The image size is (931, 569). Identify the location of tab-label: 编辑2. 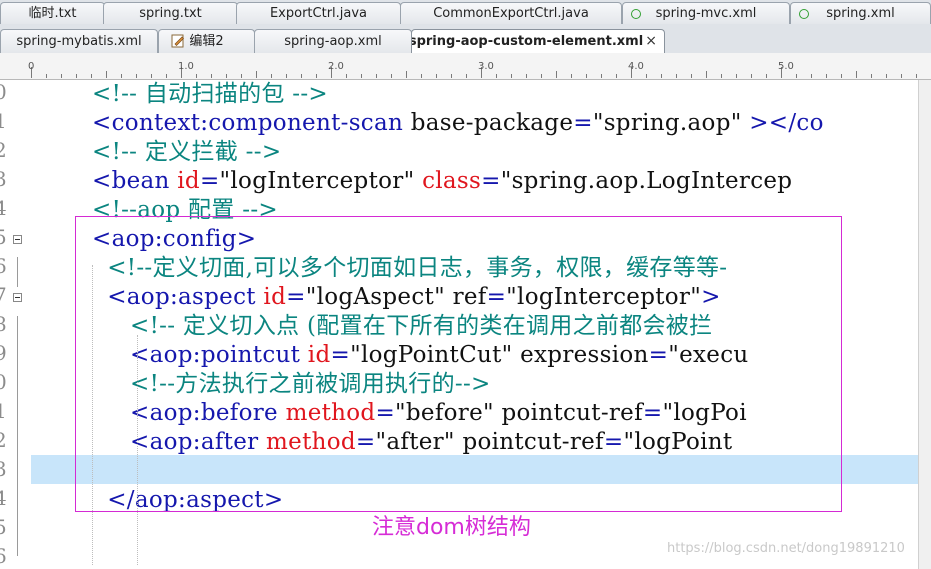
(206, 41).